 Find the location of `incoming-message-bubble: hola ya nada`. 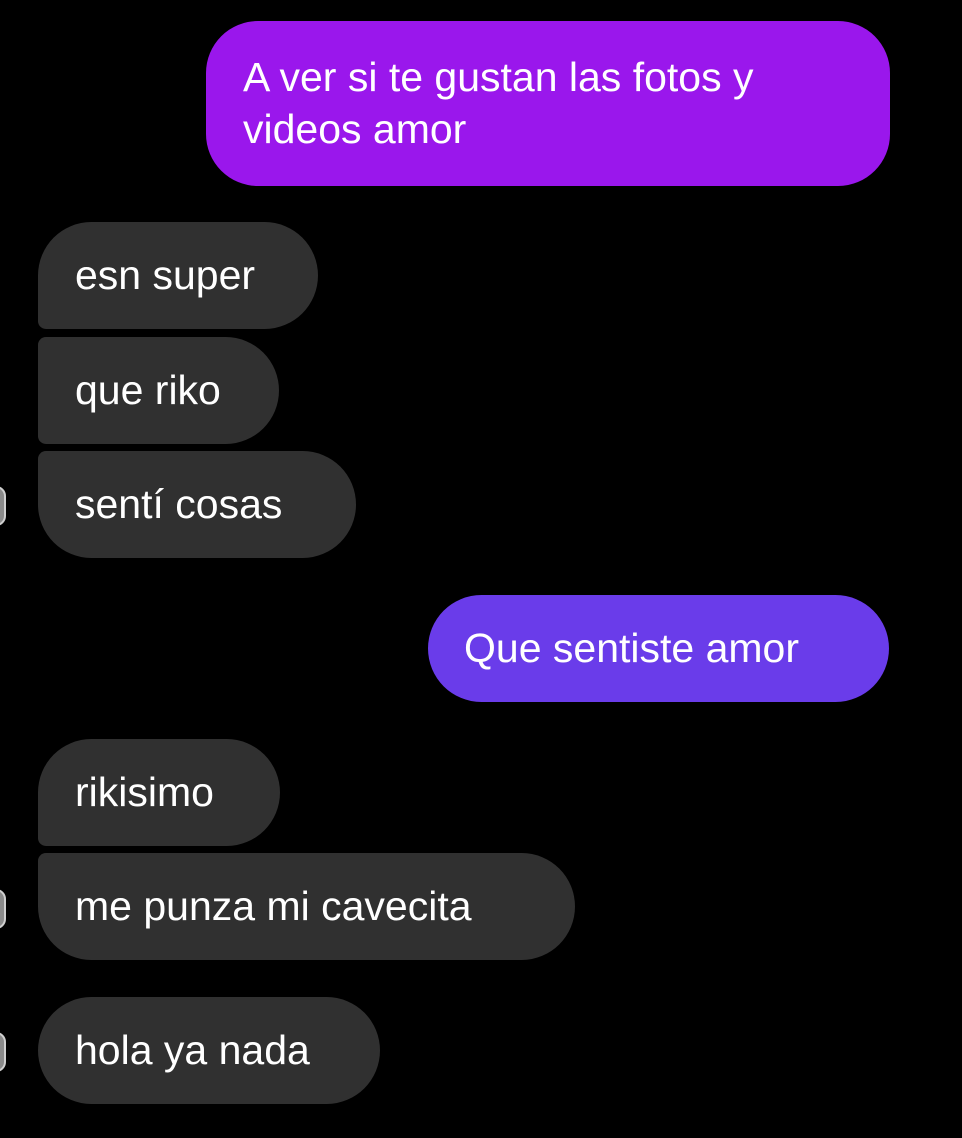

incoming-message-bubble: hola ya nada is located at coordinates (209, 1050).